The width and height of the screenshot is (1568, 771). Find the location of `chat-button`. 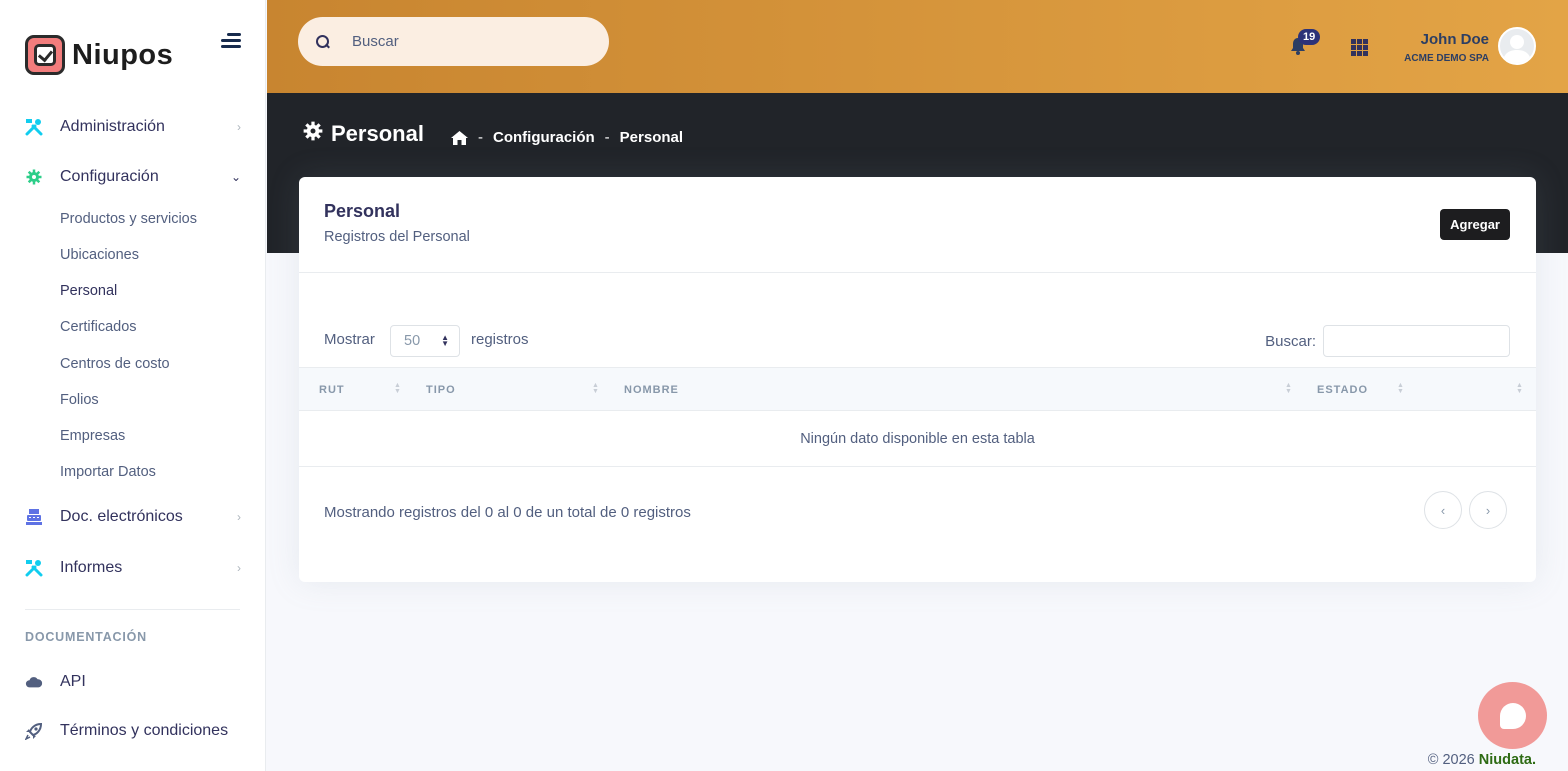

chat-button is located at coordinates (1512, 715).